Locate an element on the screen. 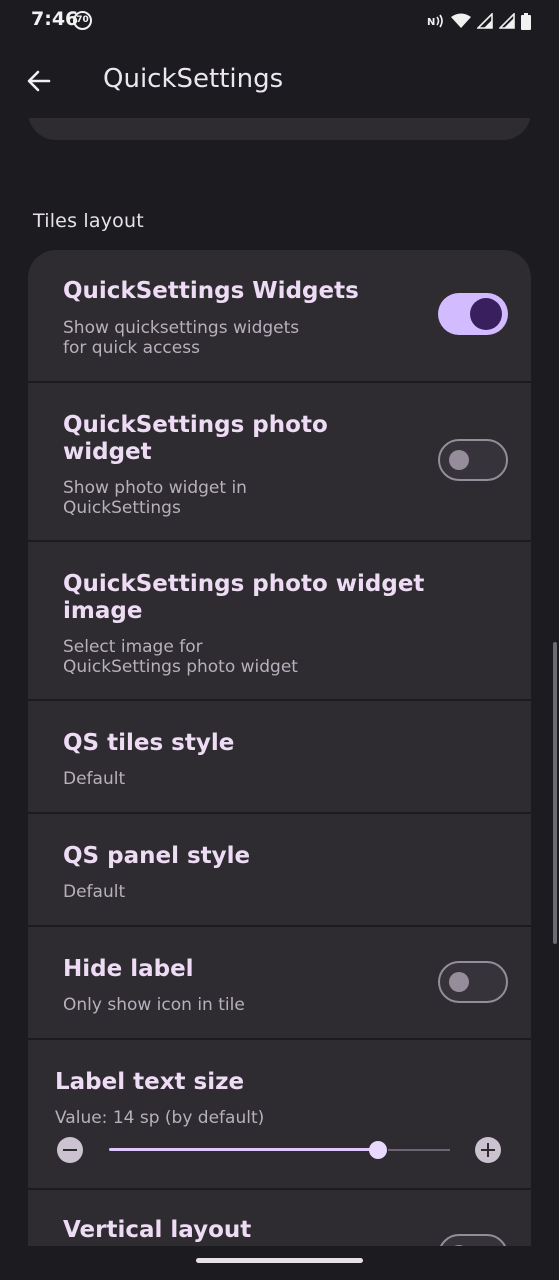 The height and width of the screenshot is (1280, 559). wifi-icon is located at coordinates (461, 20).